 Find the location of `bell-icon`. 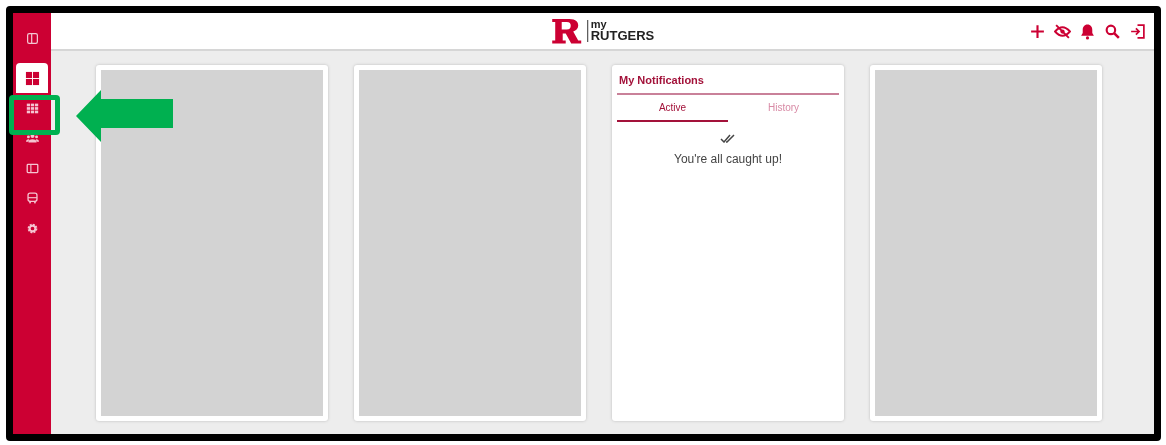

bell-icon is located at coordinates (1087, 31).